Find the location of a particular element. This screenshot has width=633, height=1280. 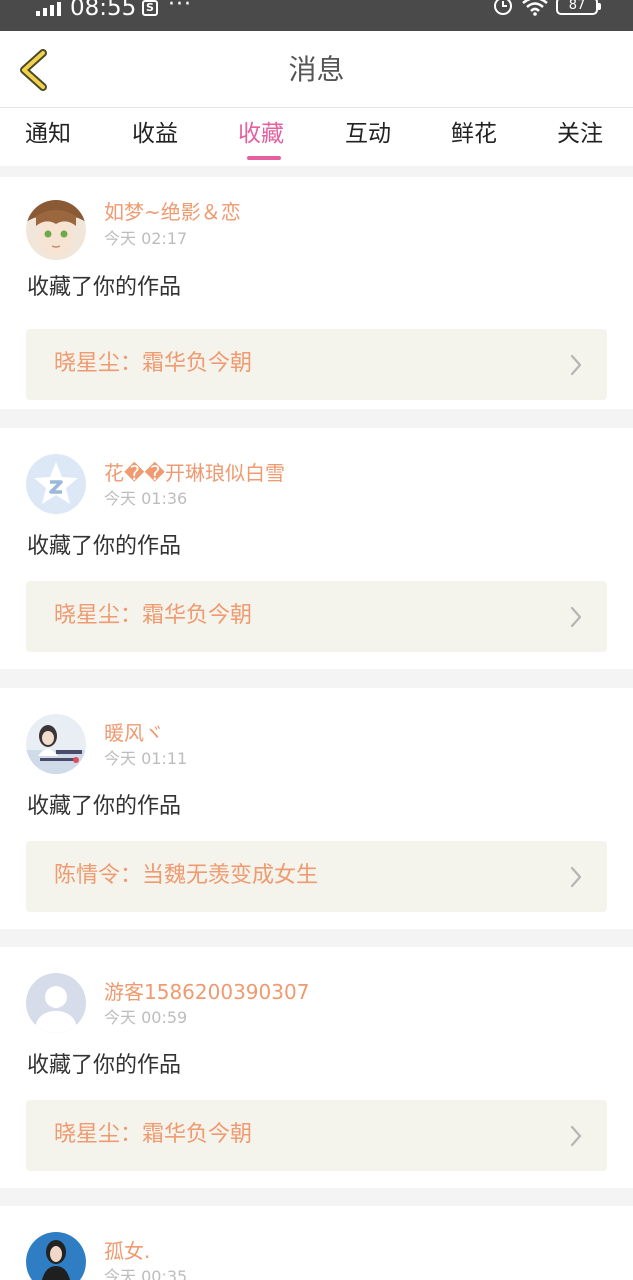

timestamp: 今天 01:11 is located at coordinates (146, 758).